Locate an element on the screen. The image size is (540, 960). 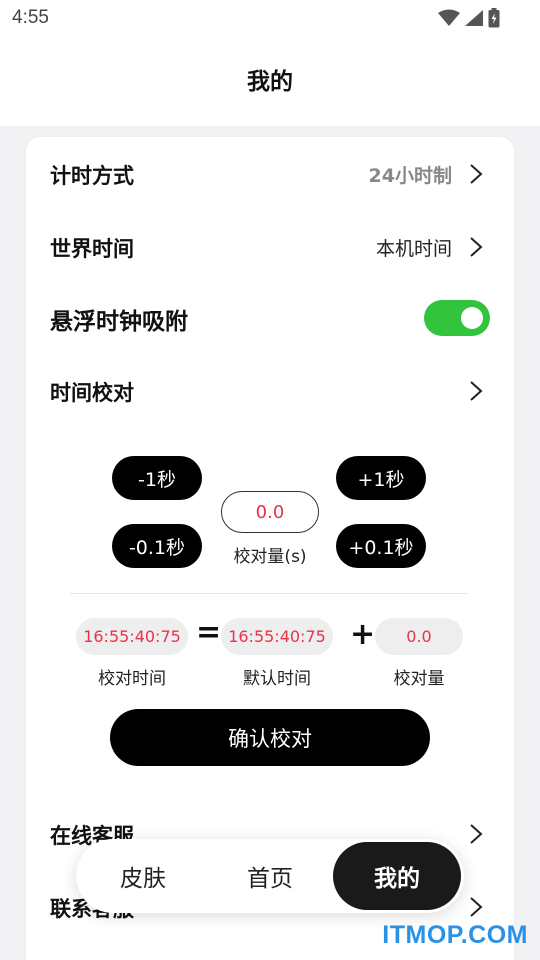
world-time-row: 世界时间 本机时间 is located at coordinates (270, 246).